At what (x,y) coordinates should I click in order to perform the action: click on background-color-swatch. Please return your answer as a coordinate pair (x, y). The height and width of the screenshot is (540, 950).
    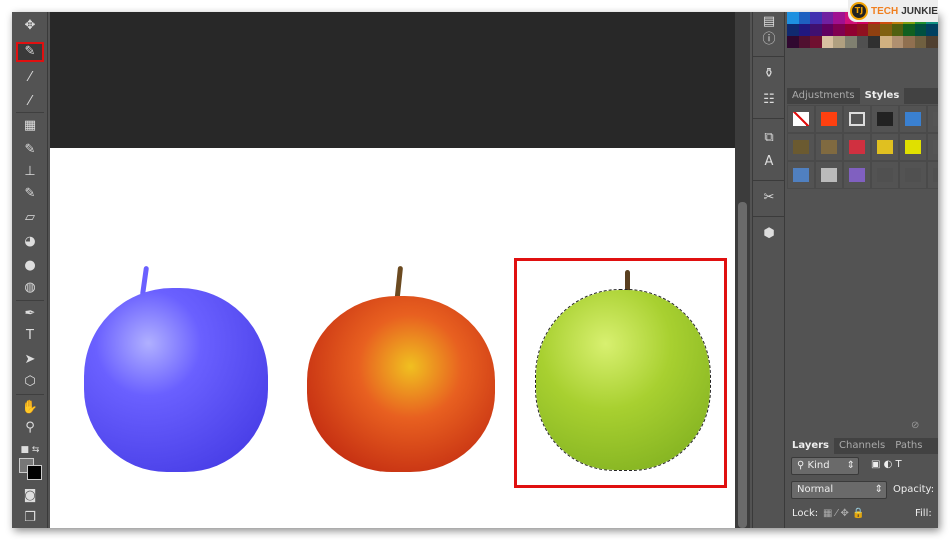
    Looking at the image, I should click on (34, 472).